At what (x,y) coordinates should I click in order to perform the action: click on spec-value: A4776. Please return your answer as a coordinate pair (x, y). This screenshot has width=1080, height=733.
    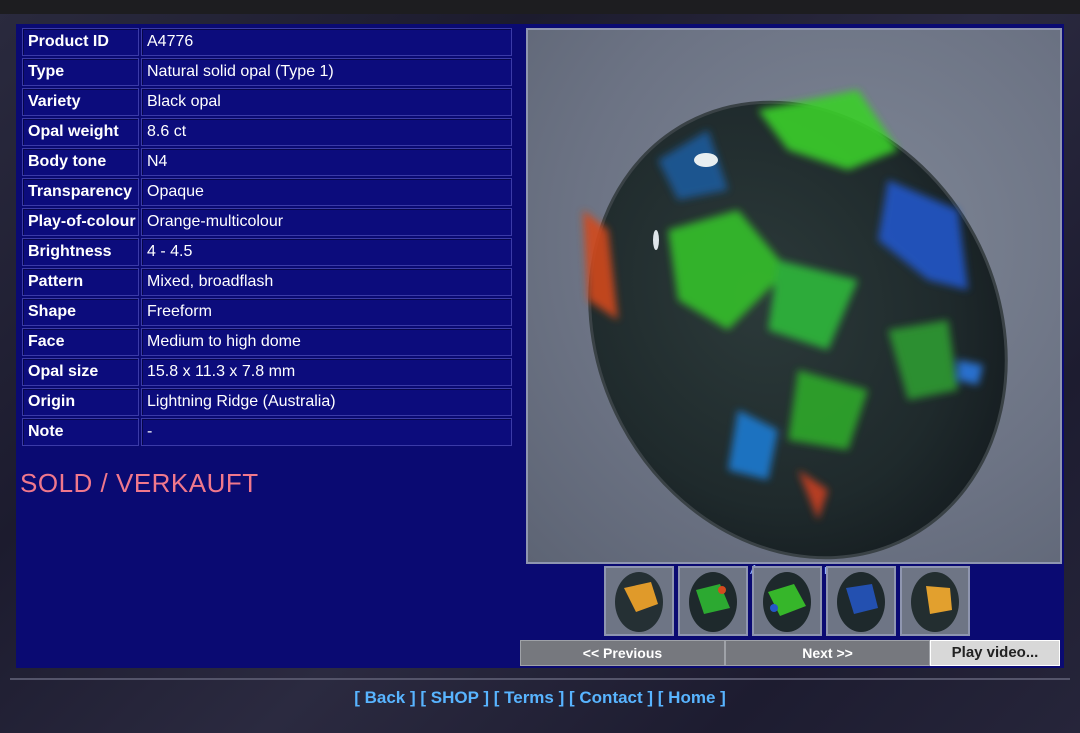
    Looking at the image, I should click on (326, 42).